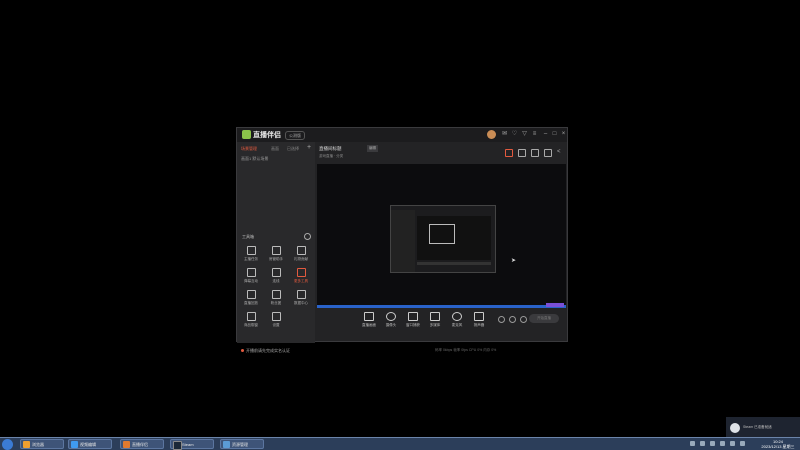 The image size is (800, 450). I want to click on ctrl-screen: 直播画面, so click(369, 320).